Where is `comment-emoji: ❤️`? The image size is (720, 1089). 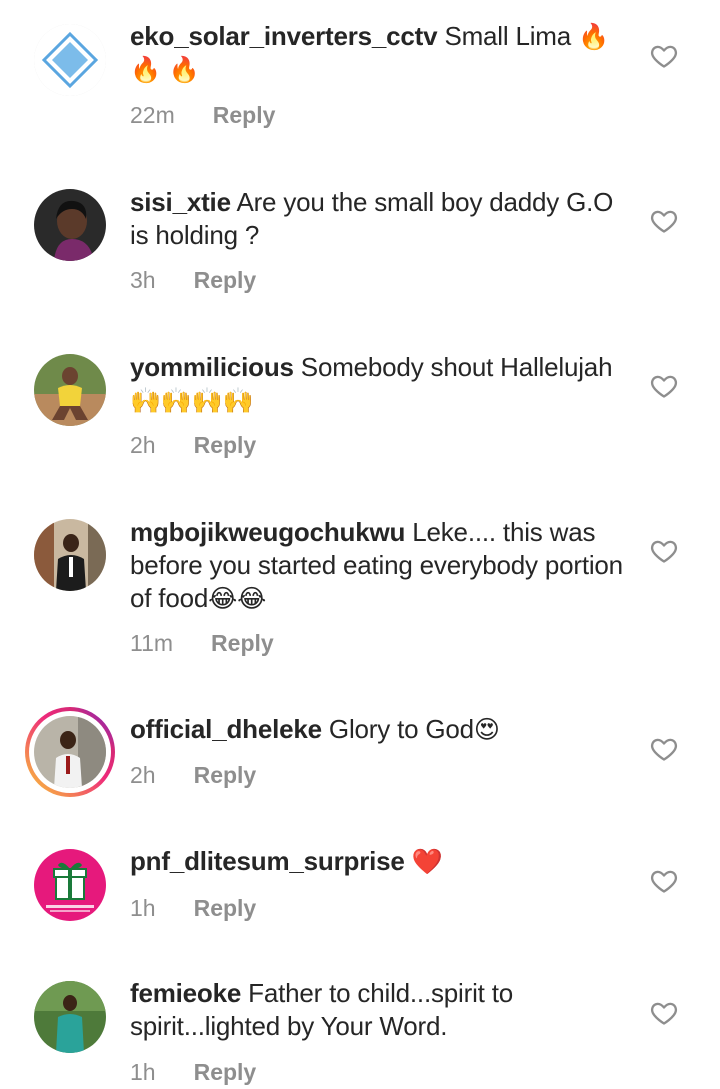 comment-emoji: ❤️ is located at coordinates (427, 861).